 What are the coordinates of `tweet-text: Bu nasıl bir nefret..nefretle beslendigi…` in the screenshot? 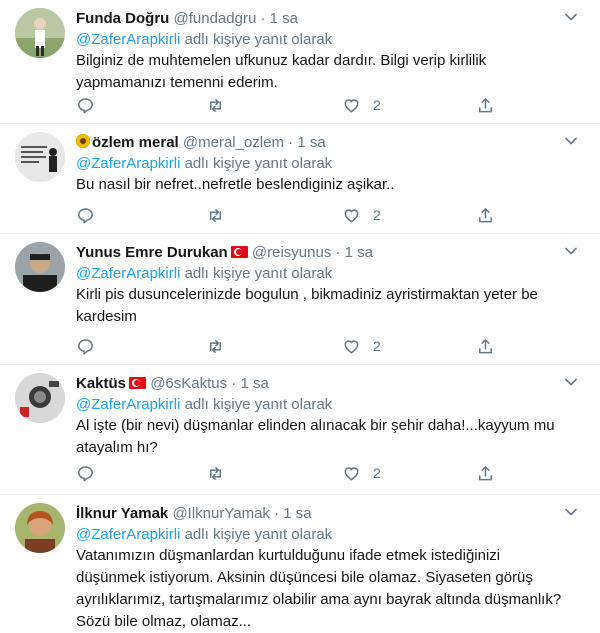 It's located at (326, 185).